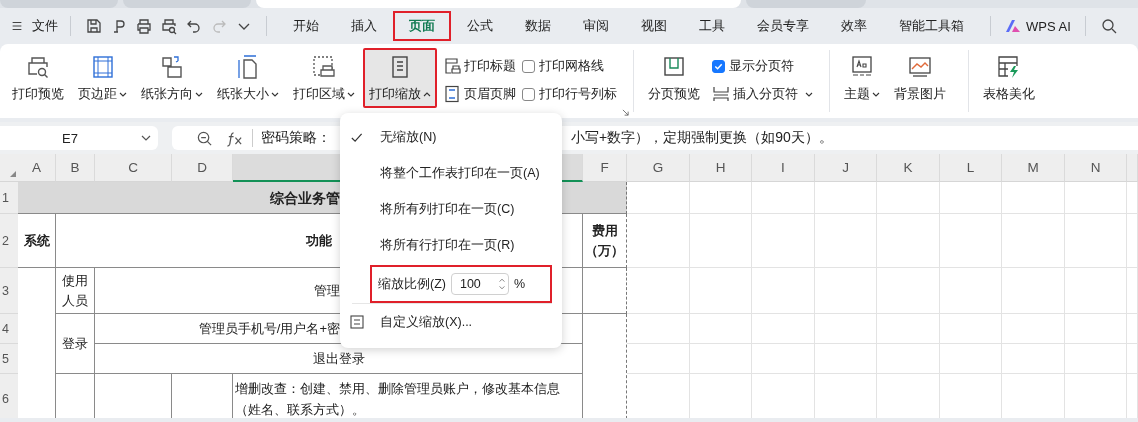  Describe the element at coordinates (37, 241) in the screenshot. I see `table-cell: 系统` at that location.